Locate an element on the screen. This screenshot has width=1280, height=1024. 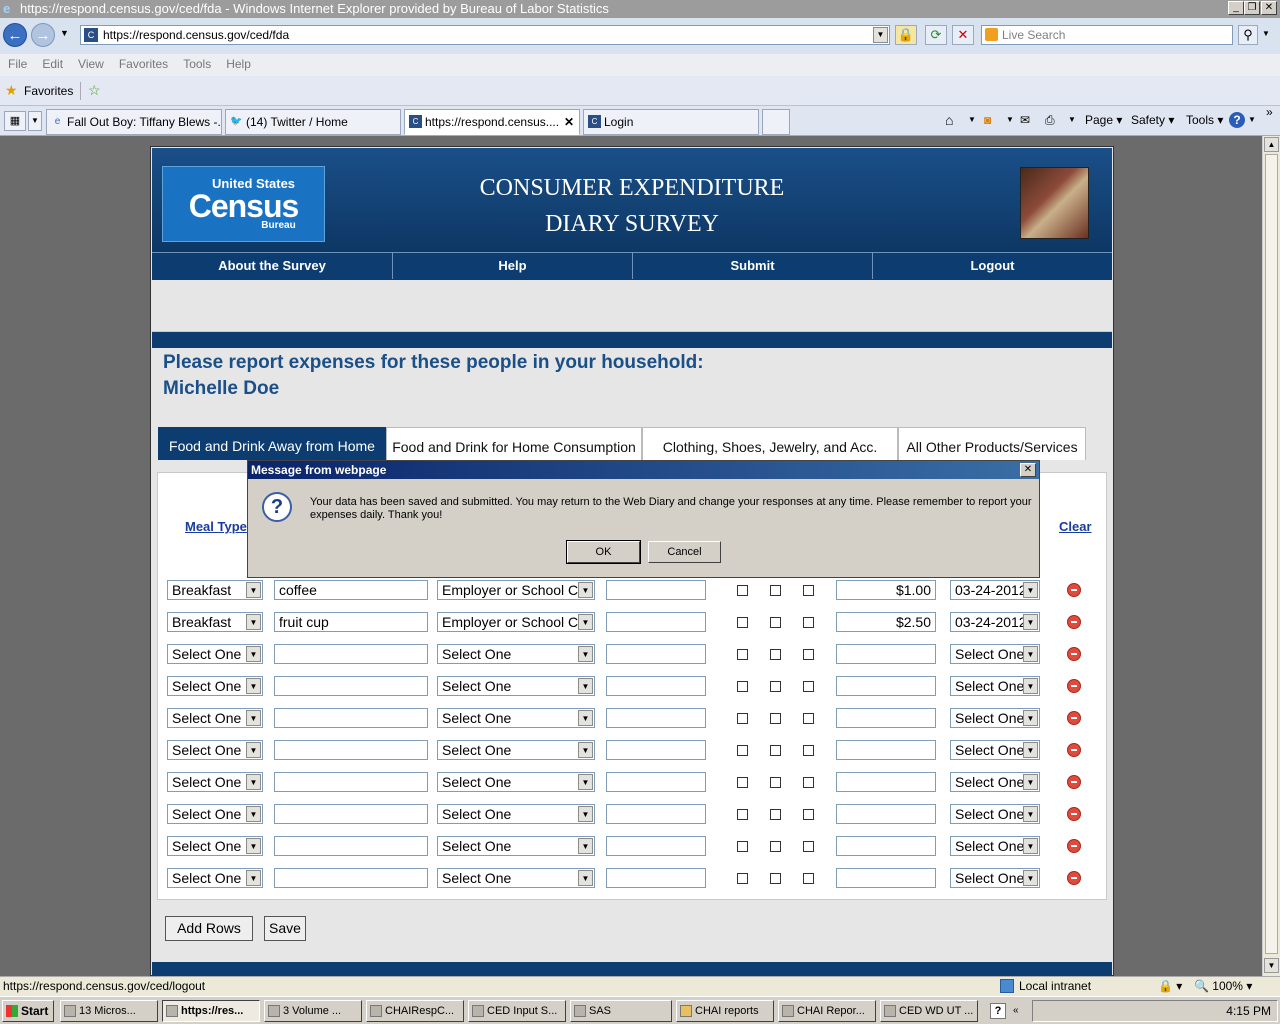
save-button: Save is located at coordinates (285, 928).